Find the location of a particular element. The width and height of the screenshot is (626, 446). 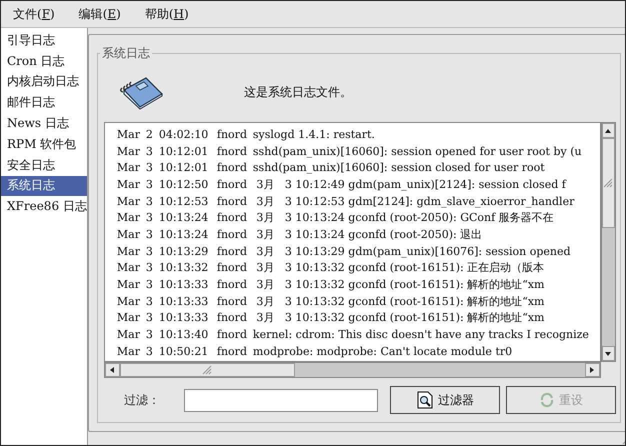

filter-label: 过滤： is located at coordinates (142, 400).